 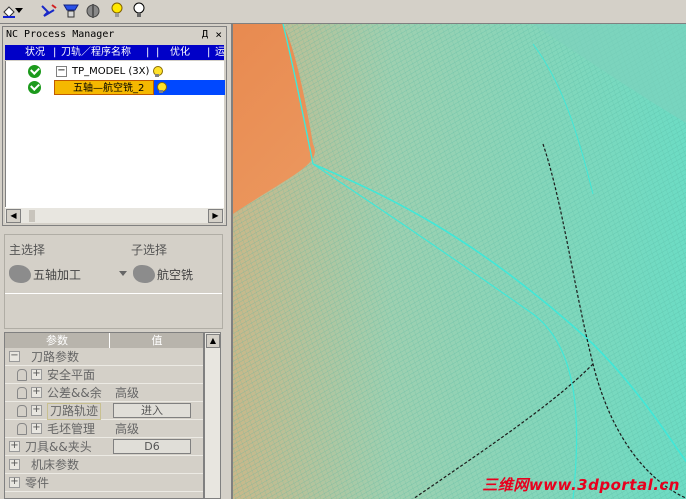 What do you see at coordinates (71, 375) in the screenshot?
I see `param-label: 安全平面` at bounding box center [71, 375].